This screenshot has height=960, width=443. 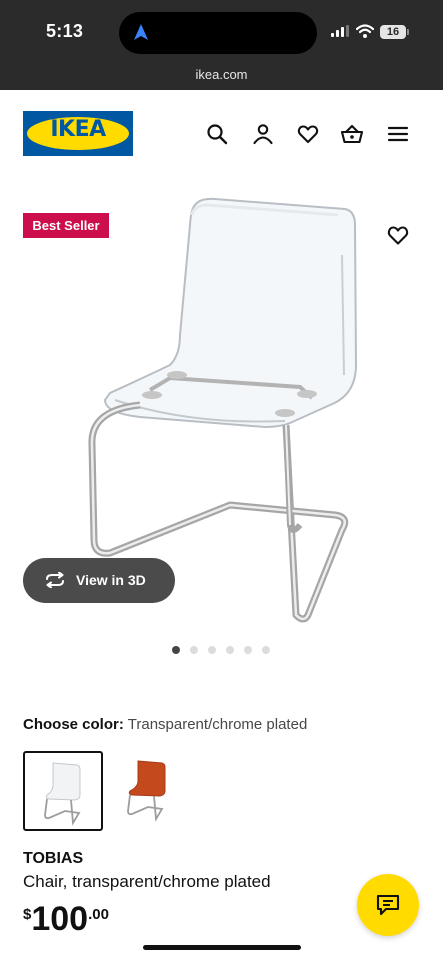 I want to click on chair-thumbnail-transparent, so click(x=62, y=794).